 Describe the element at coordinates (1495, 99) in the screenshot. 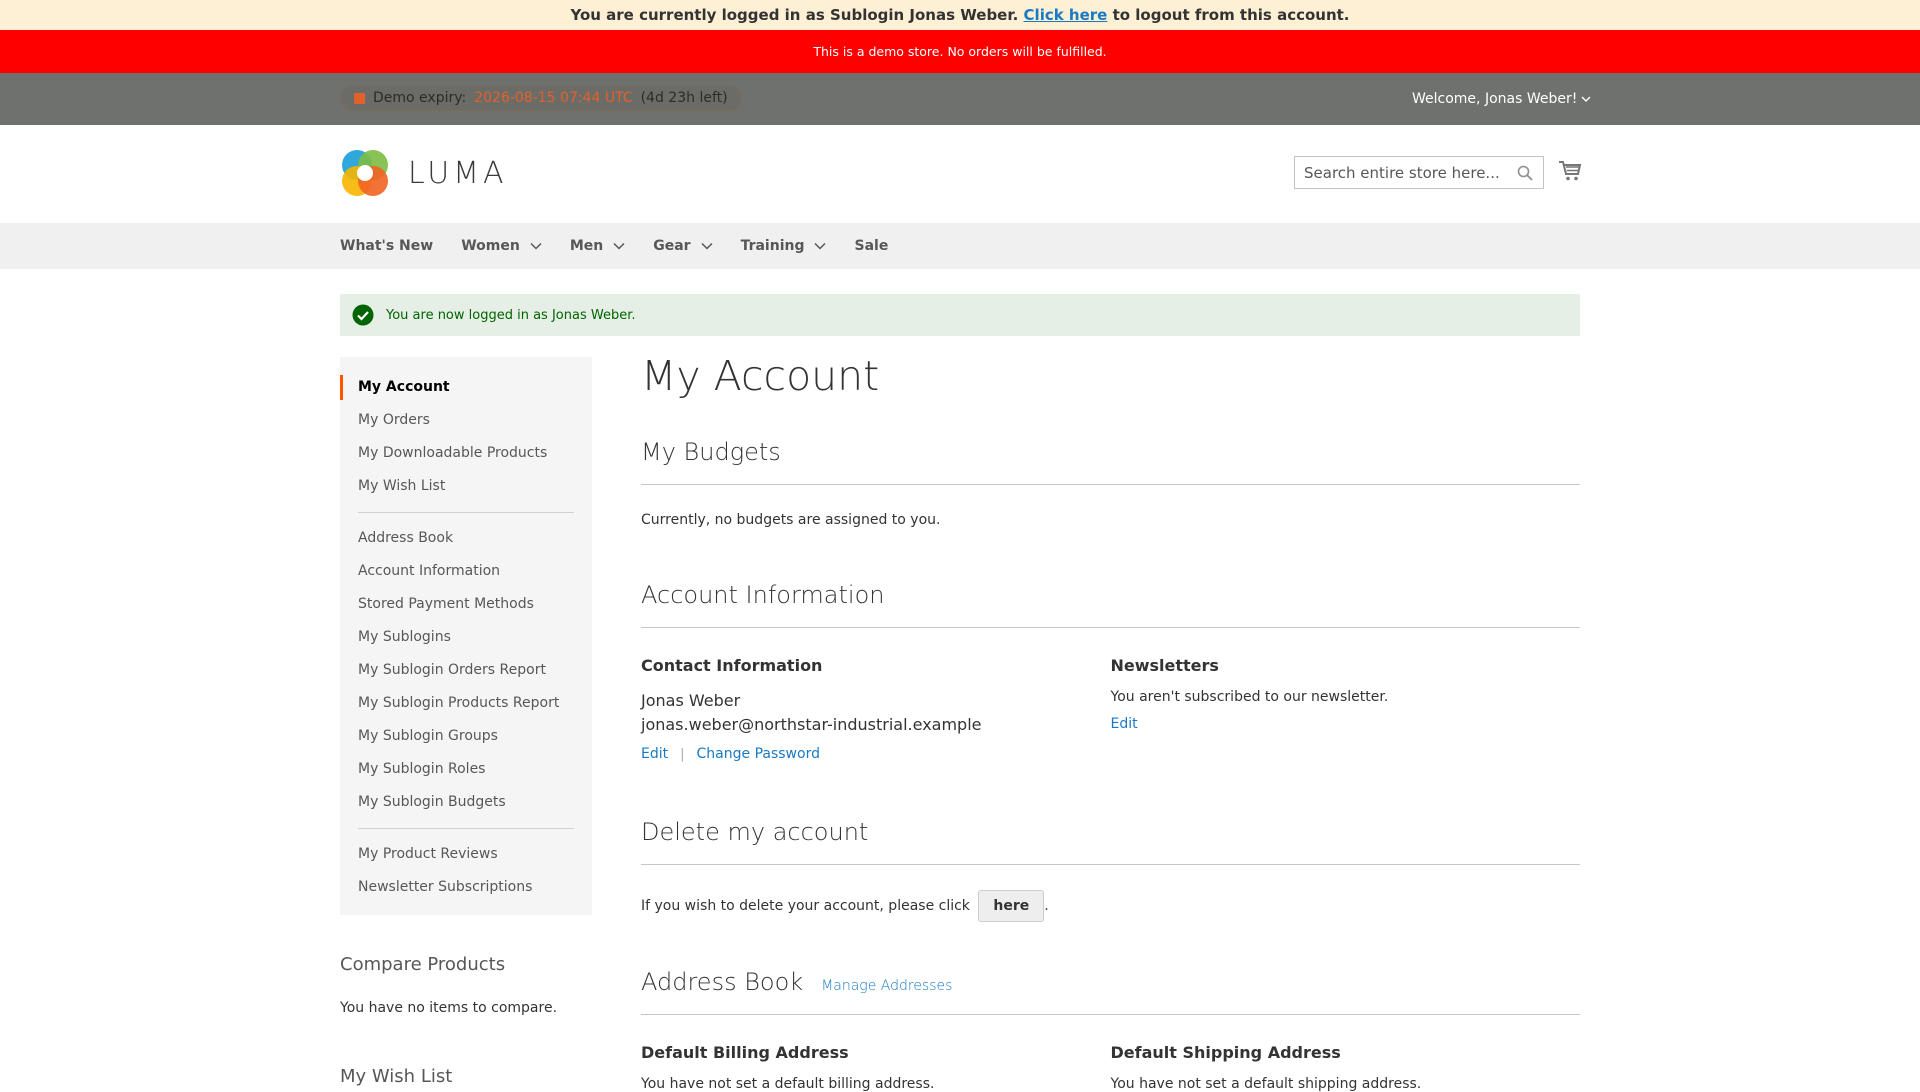

I see `welcome-text: Welcome, Jonas Weber!` at that location.